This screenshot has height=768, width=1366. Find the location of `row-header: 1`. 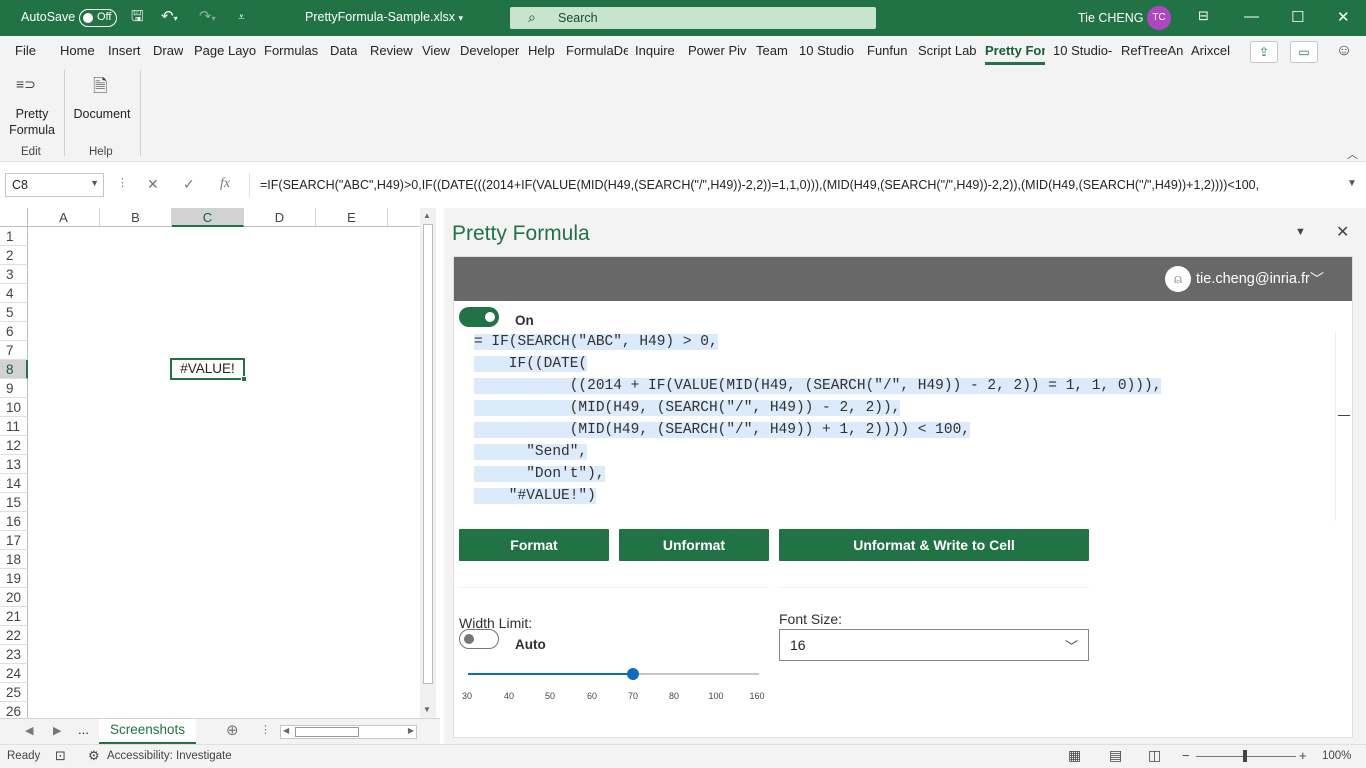

row-header: 1 is located at coordinates (14, 236).